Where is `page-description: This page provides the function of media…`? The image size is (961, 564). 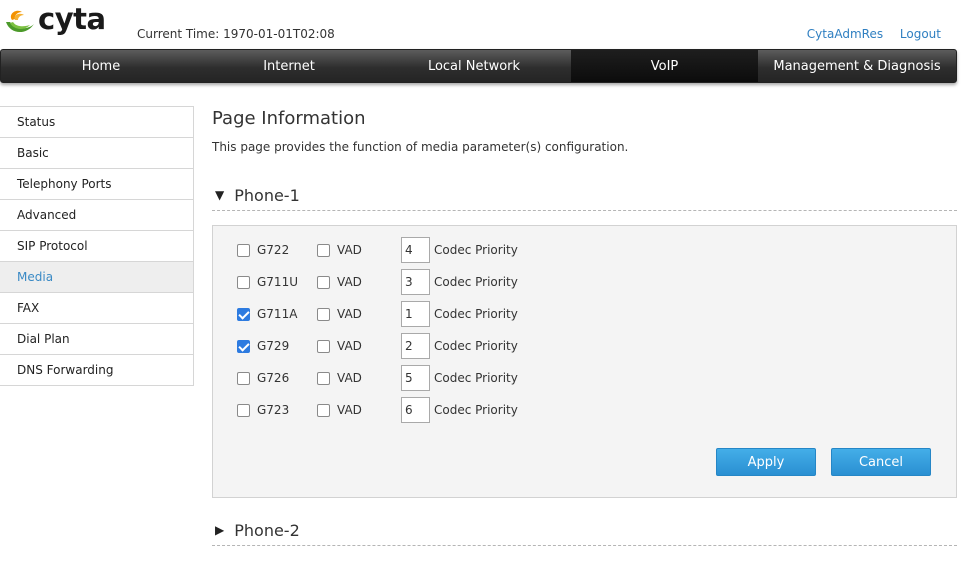 page-description: This page provides the function of media… is located at coordinates (420, 147).